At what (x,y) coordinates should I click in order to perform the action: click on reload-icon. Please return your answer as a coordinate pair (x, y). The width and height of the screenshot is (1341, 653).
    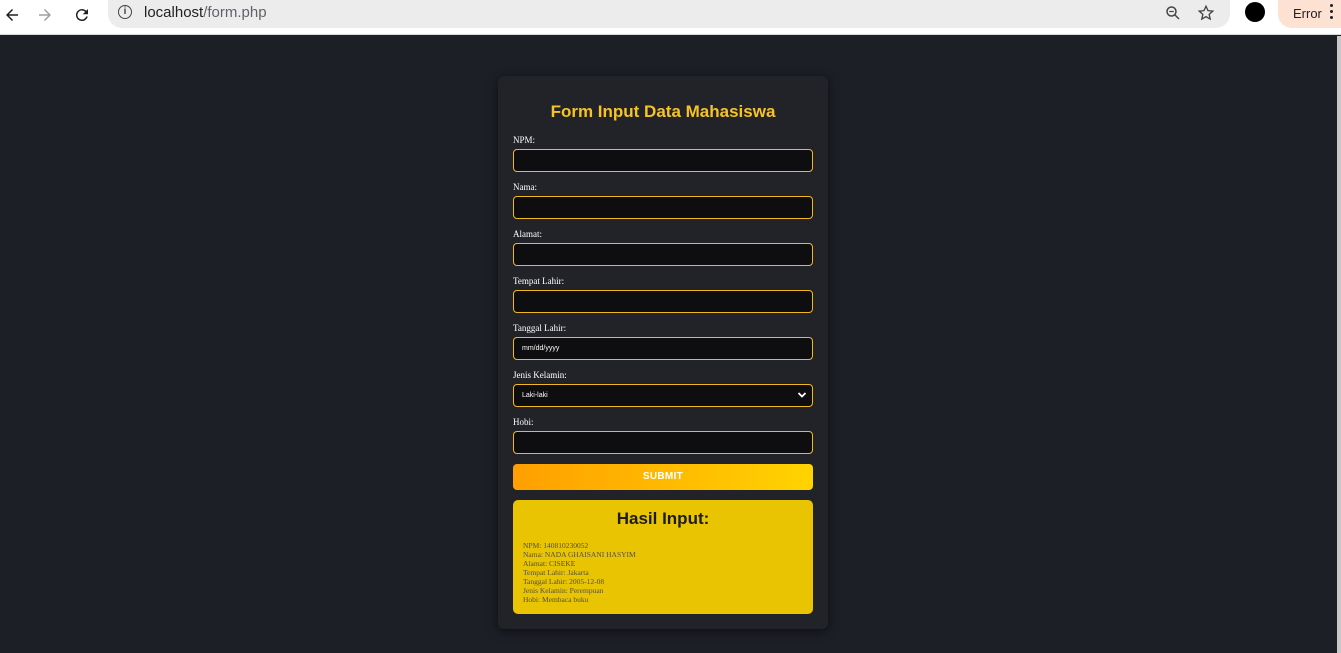
    Looking at the image, I should click on (81, 15).